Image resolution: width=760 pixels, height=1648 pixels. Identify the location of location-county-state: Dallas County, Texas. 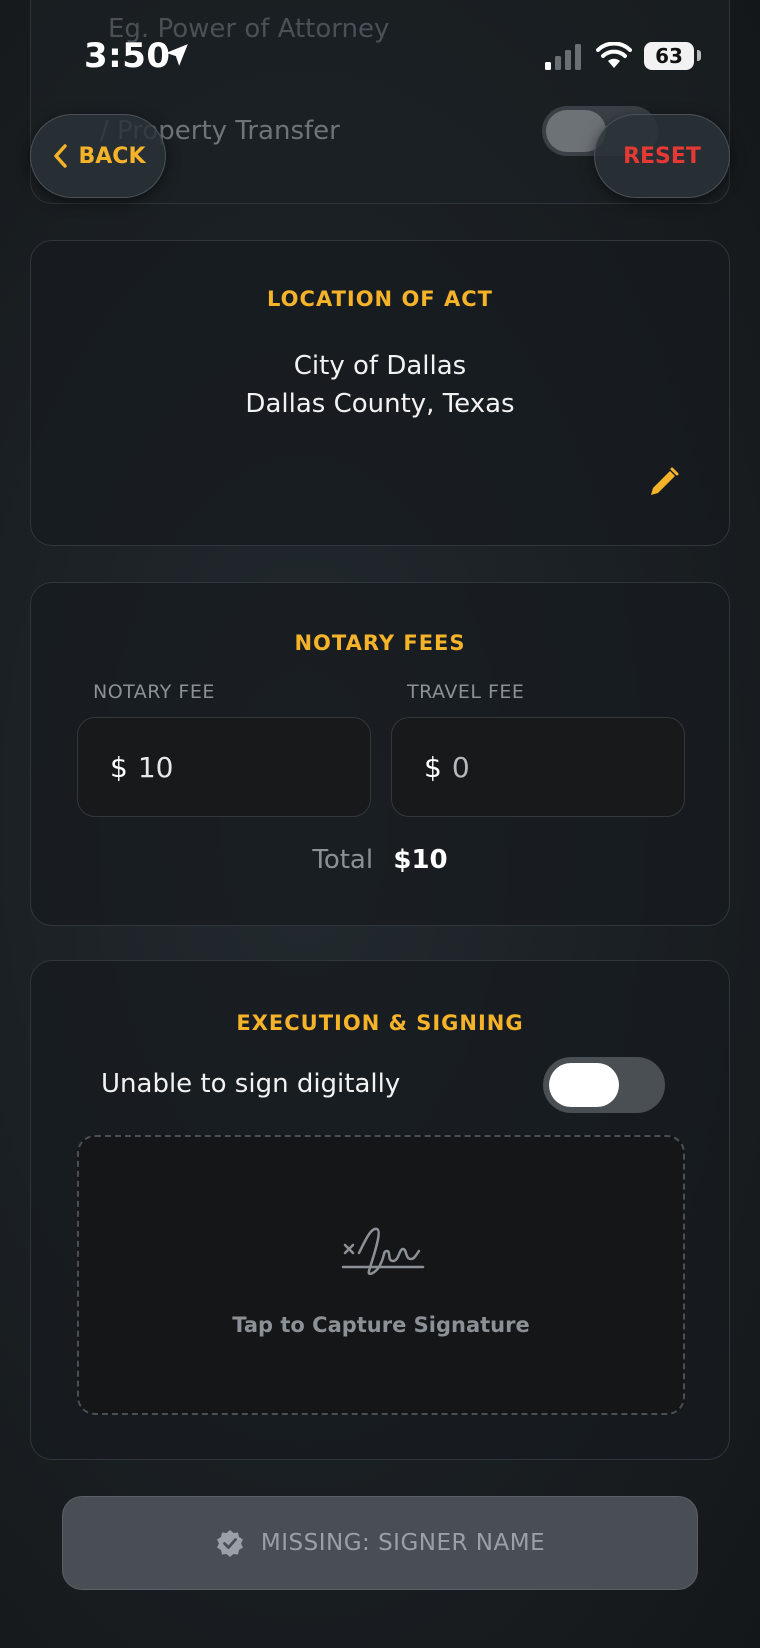
(380, 404).